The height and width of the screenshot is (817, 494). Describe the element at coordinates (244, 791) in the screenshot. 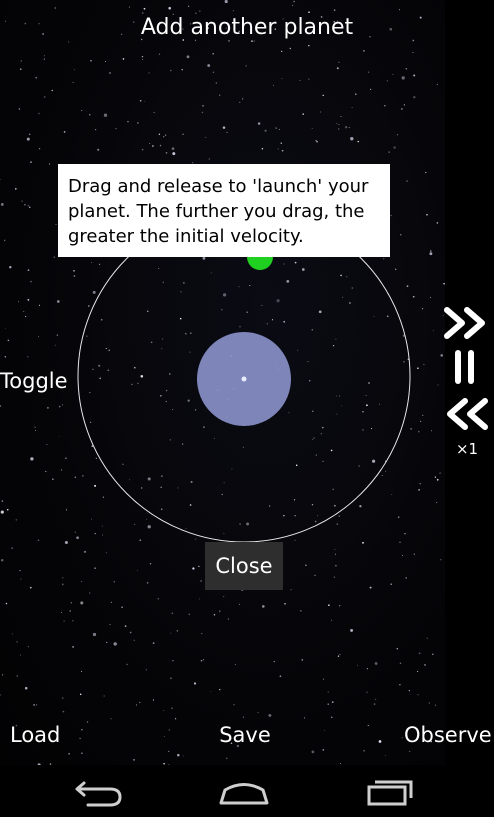

I see `home-icon` at that location.